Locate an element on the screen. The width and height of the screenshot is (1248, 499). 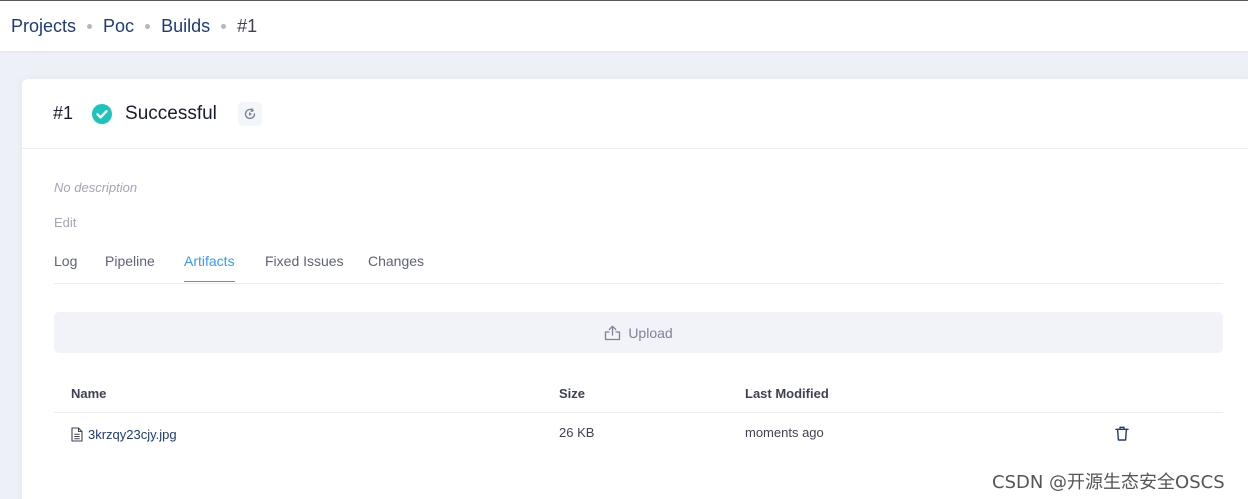
artifact-size: 26 KB is located at coordinates (577, 432).